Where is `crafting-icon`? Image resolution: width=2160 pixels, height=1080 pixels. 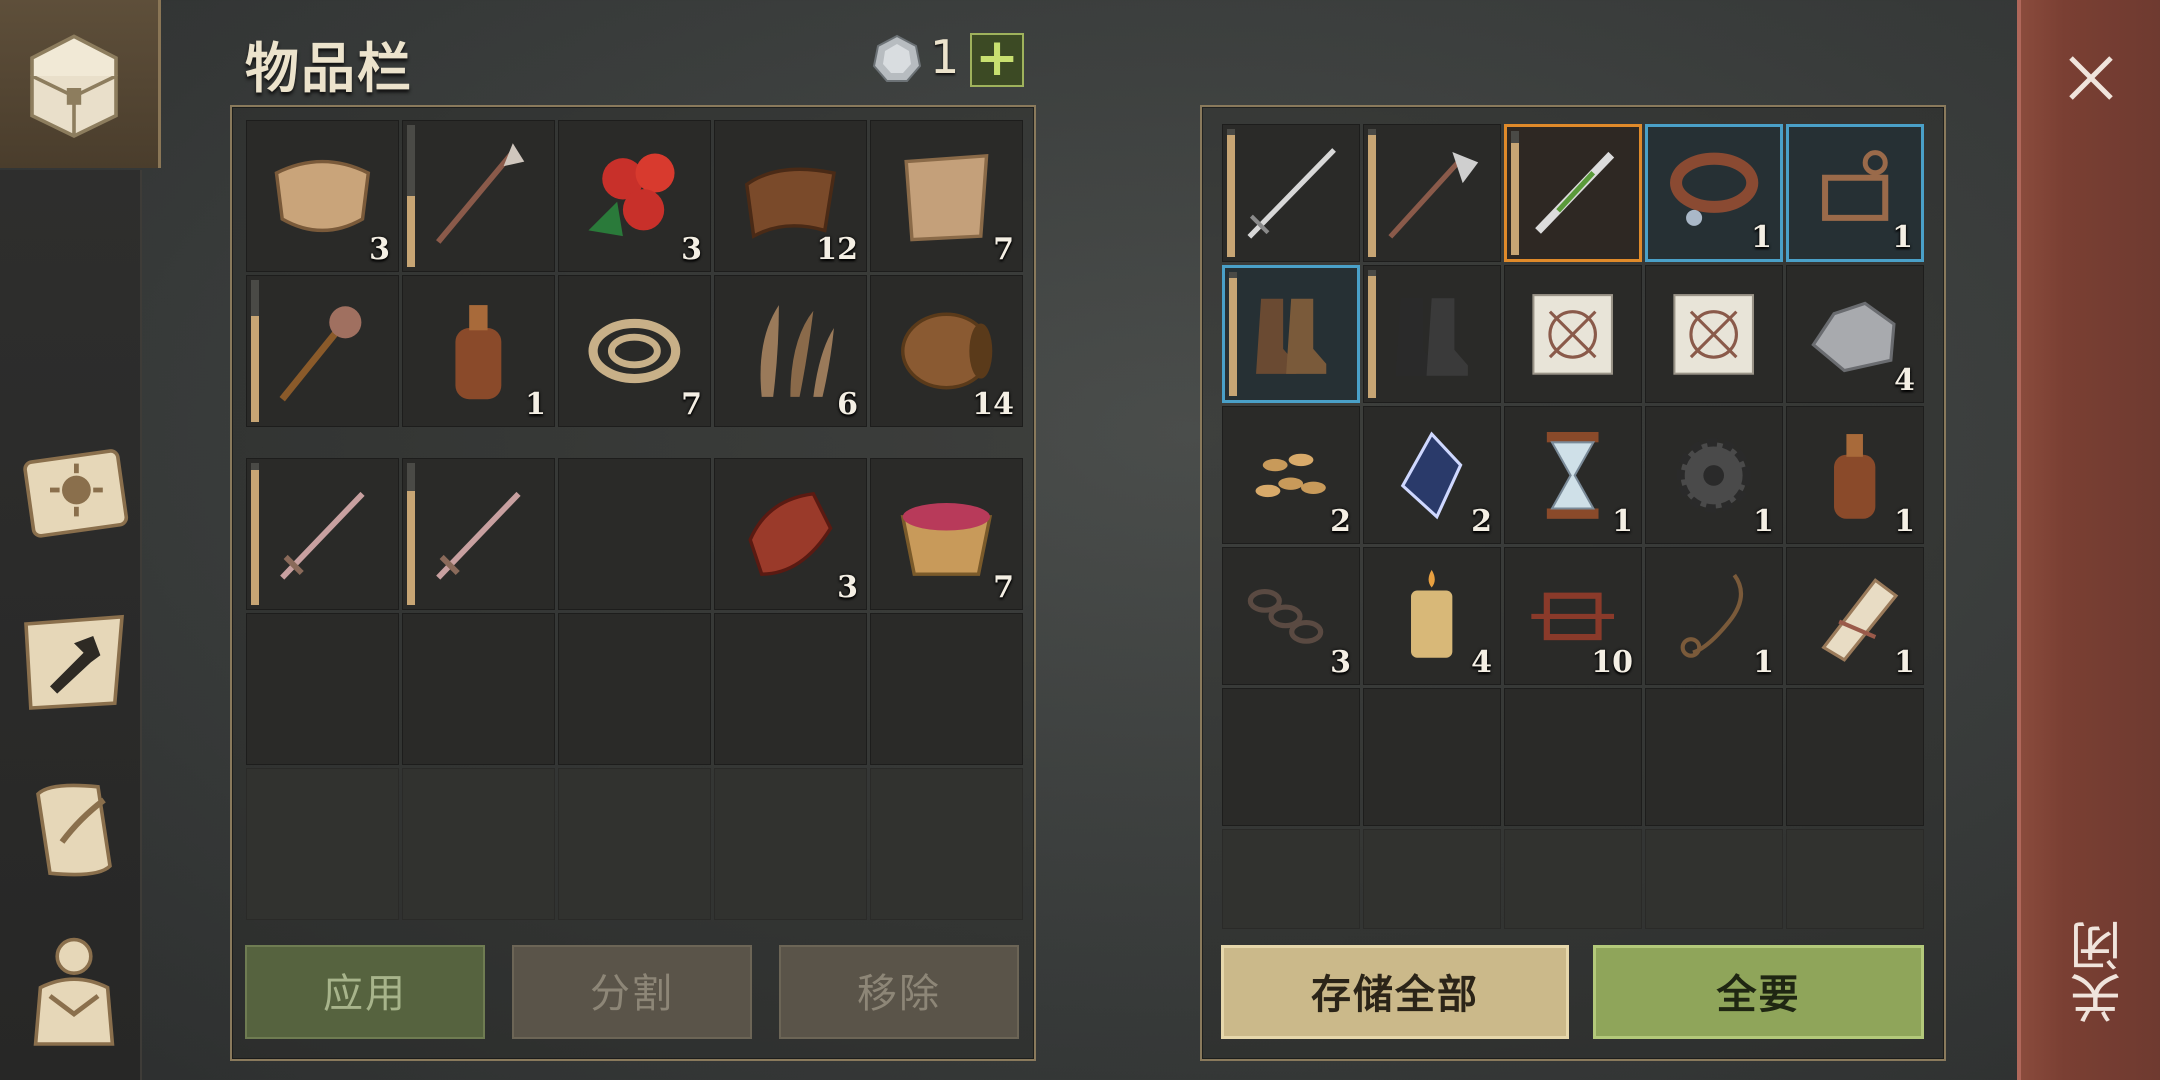 crafting-icon is located at coordinates (74, 660).